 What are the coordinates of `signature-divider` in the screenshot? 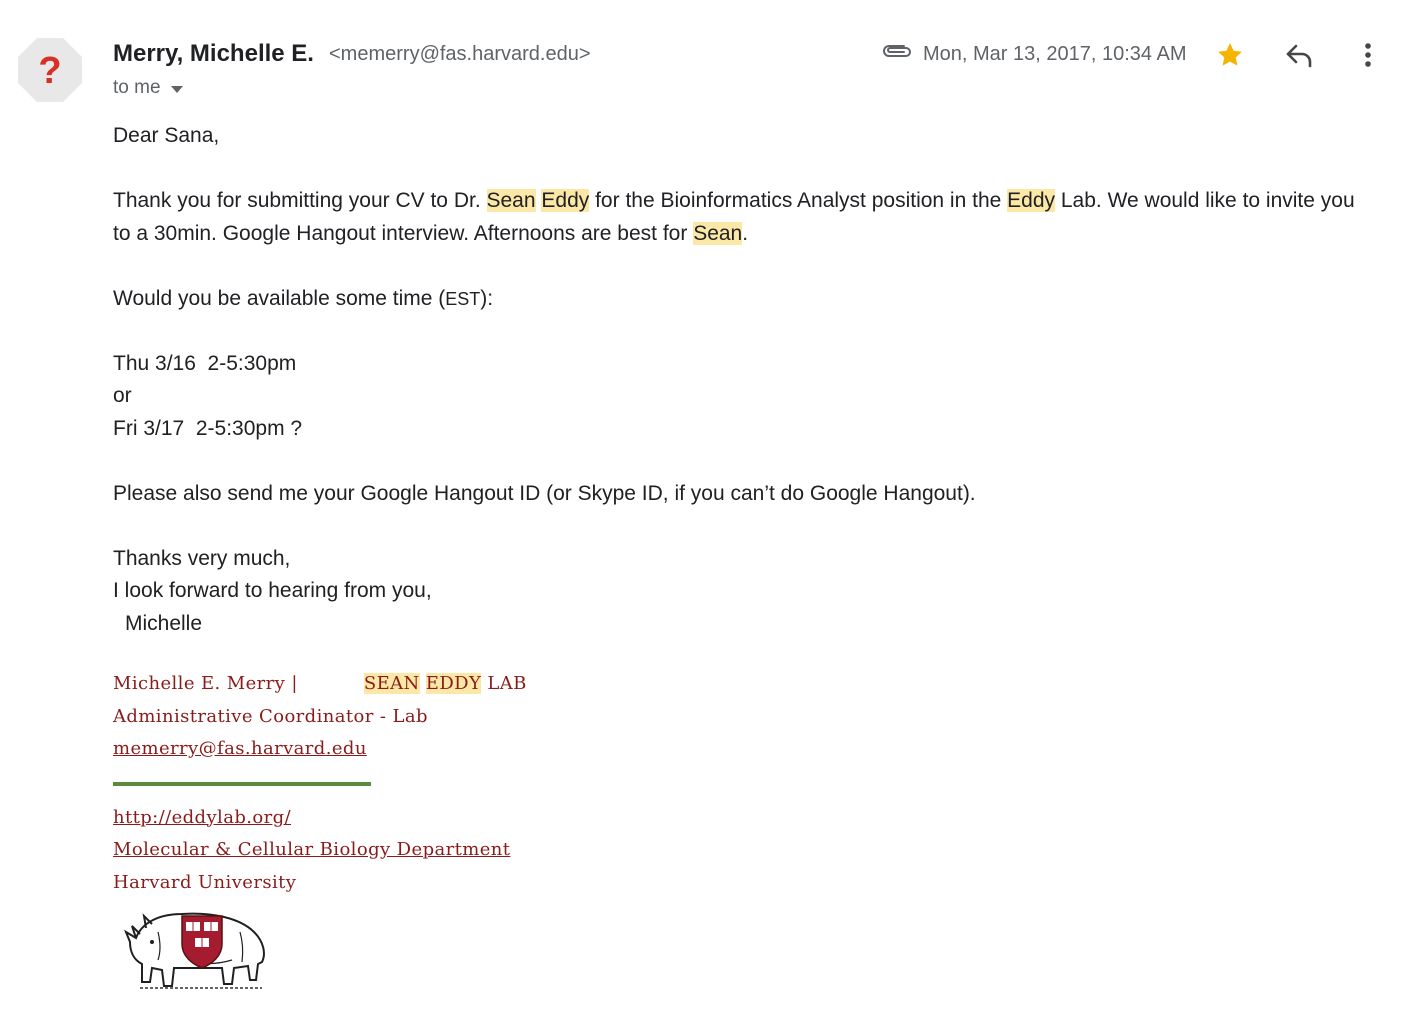 It's located at (242, 783).